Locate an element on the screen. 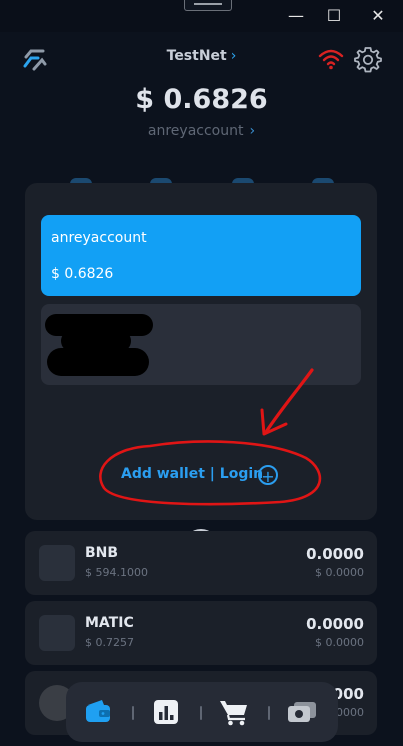 This screenshot has width=403, height=746. cards-icon is located at coordinates (302, 712).